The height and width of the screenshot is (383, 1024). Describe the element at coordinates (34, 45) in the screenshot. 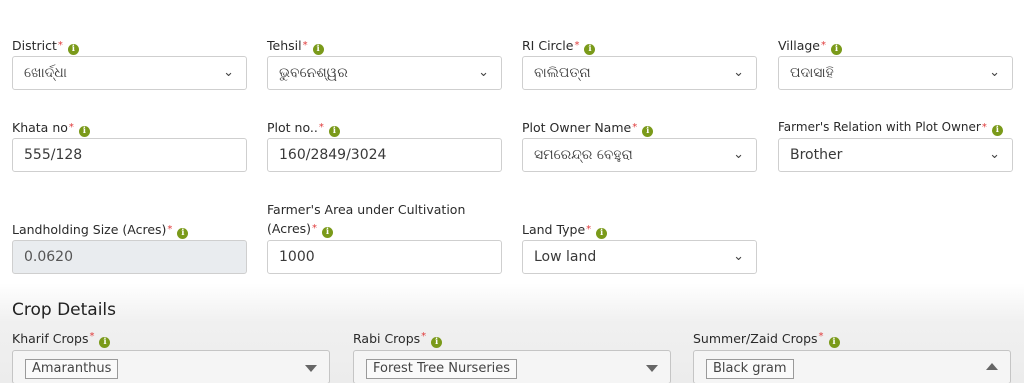

I see `district-label: District` at that location.